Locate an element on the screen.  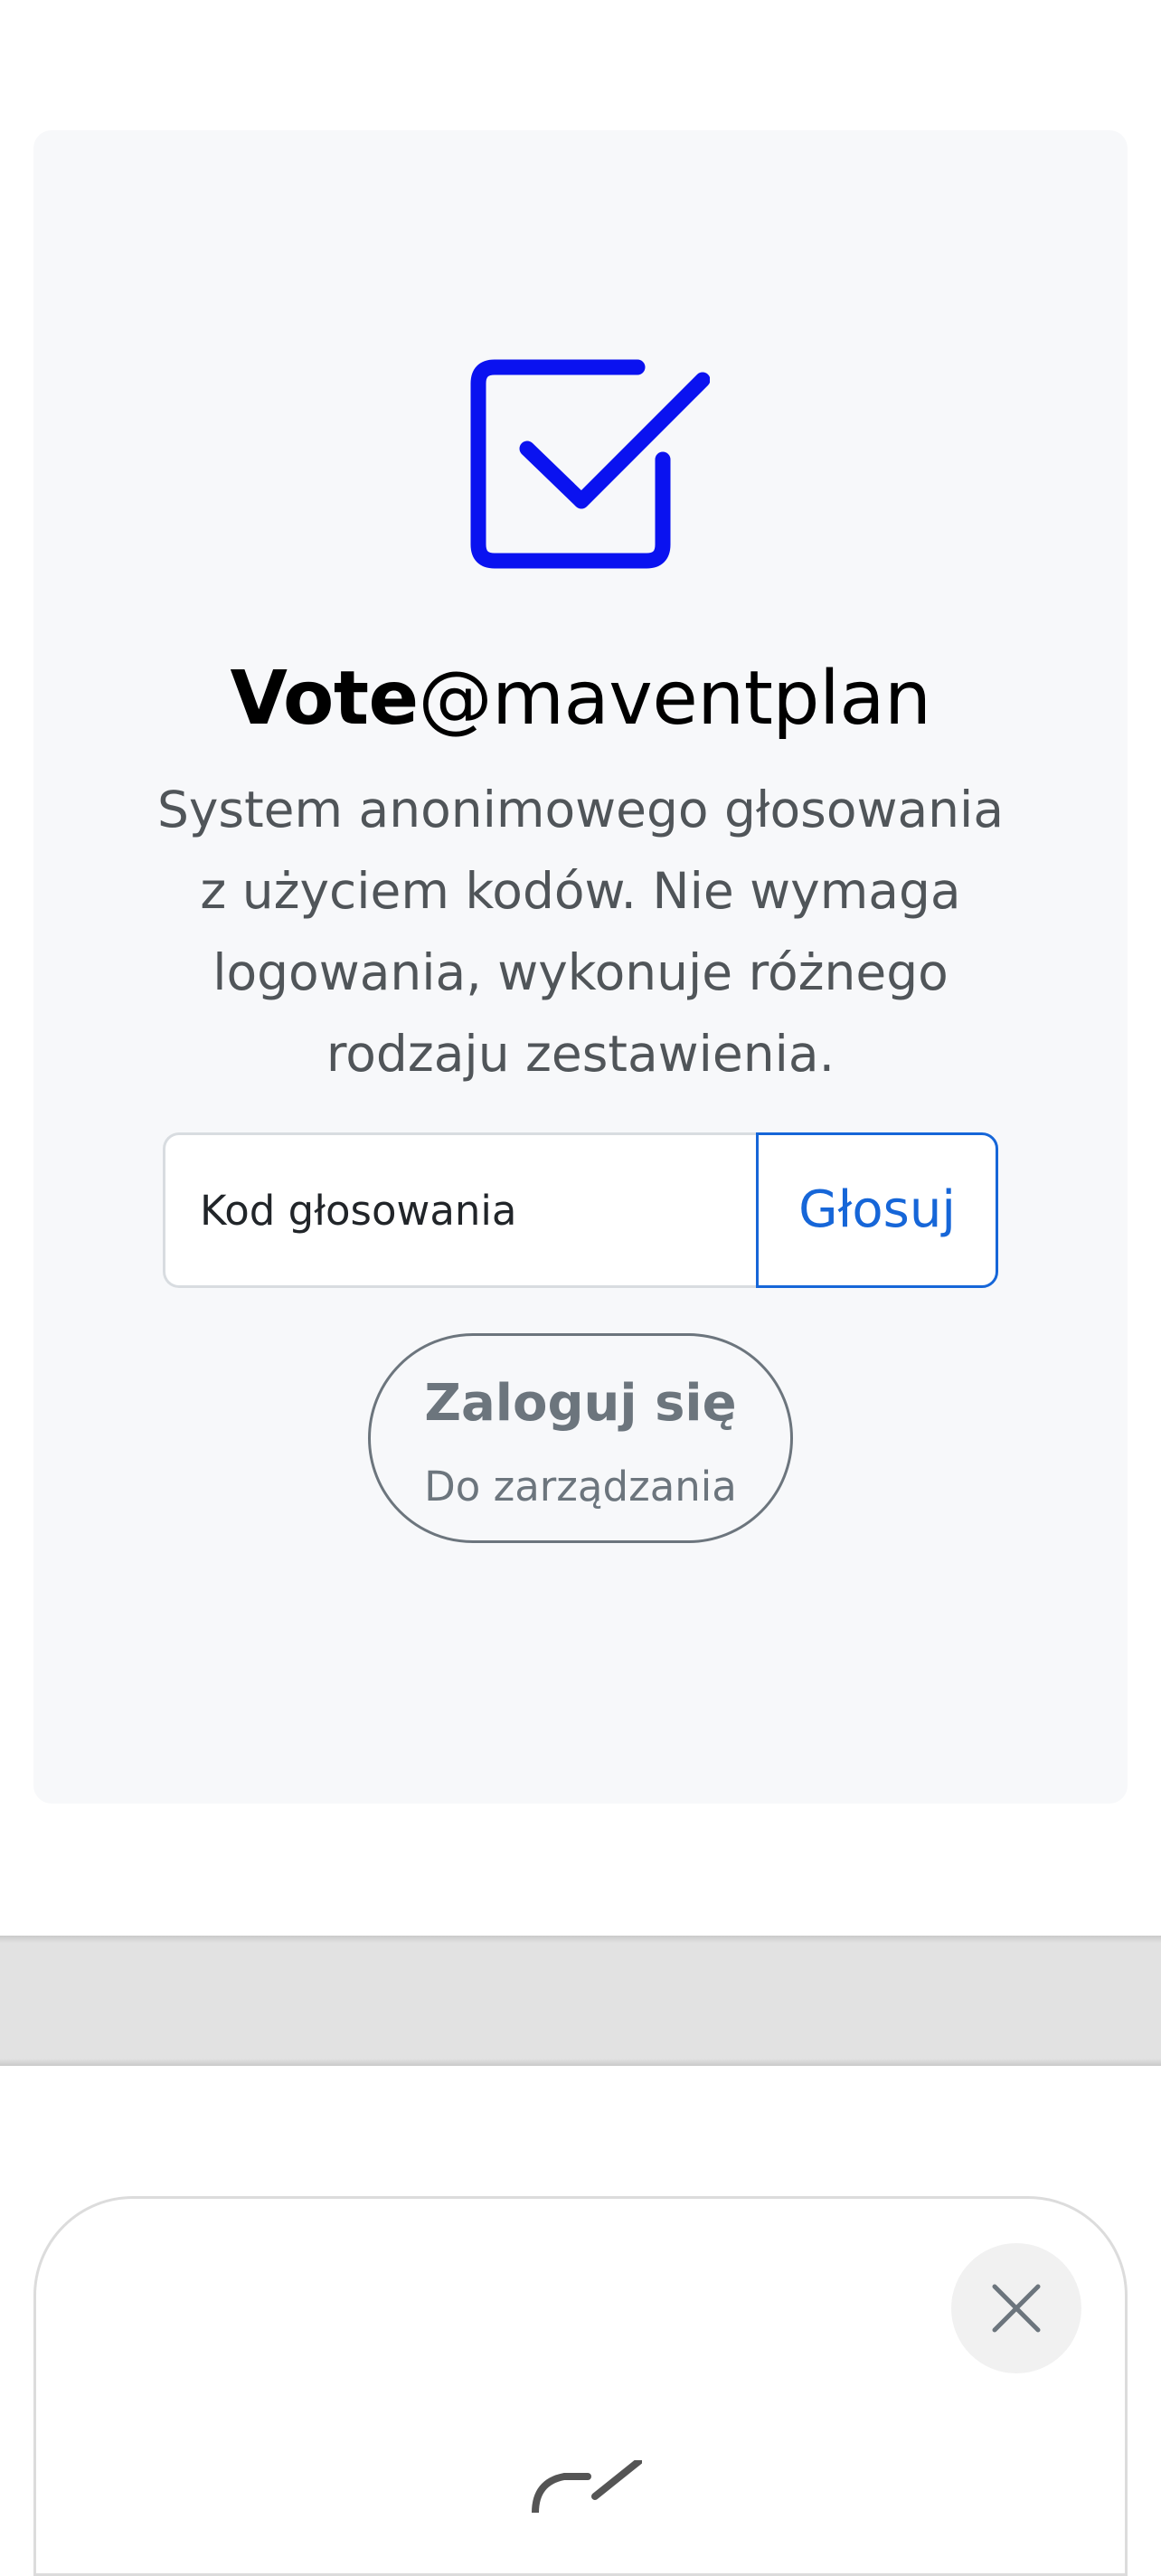
app-title-bold: Vote is located at coordinates (325, 699).